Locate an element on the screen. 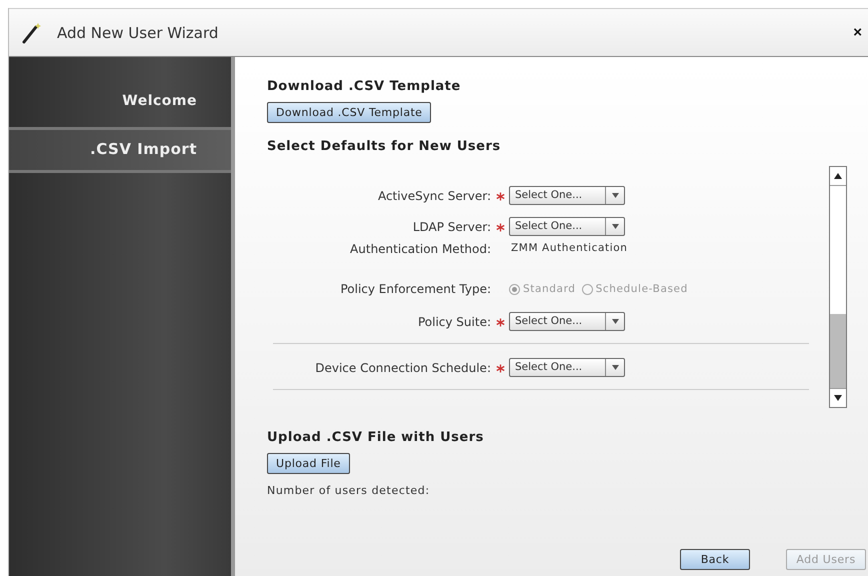 The image size is (868, 576). field-value: ZMM Authentication is located at coordinates (569, 248).